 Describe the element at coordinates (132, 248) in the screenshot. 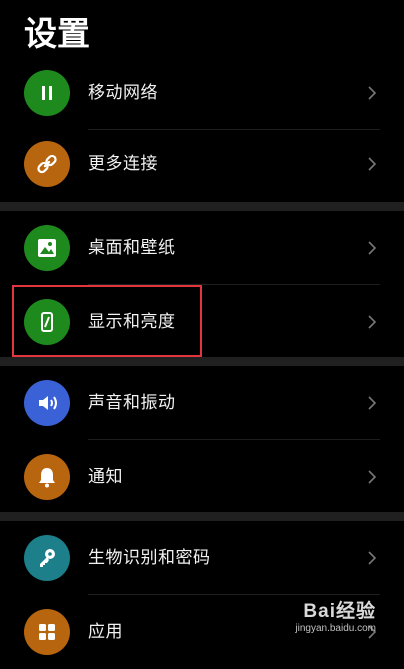

I see `settings-item-label: 桌面和壁纸` at that location.